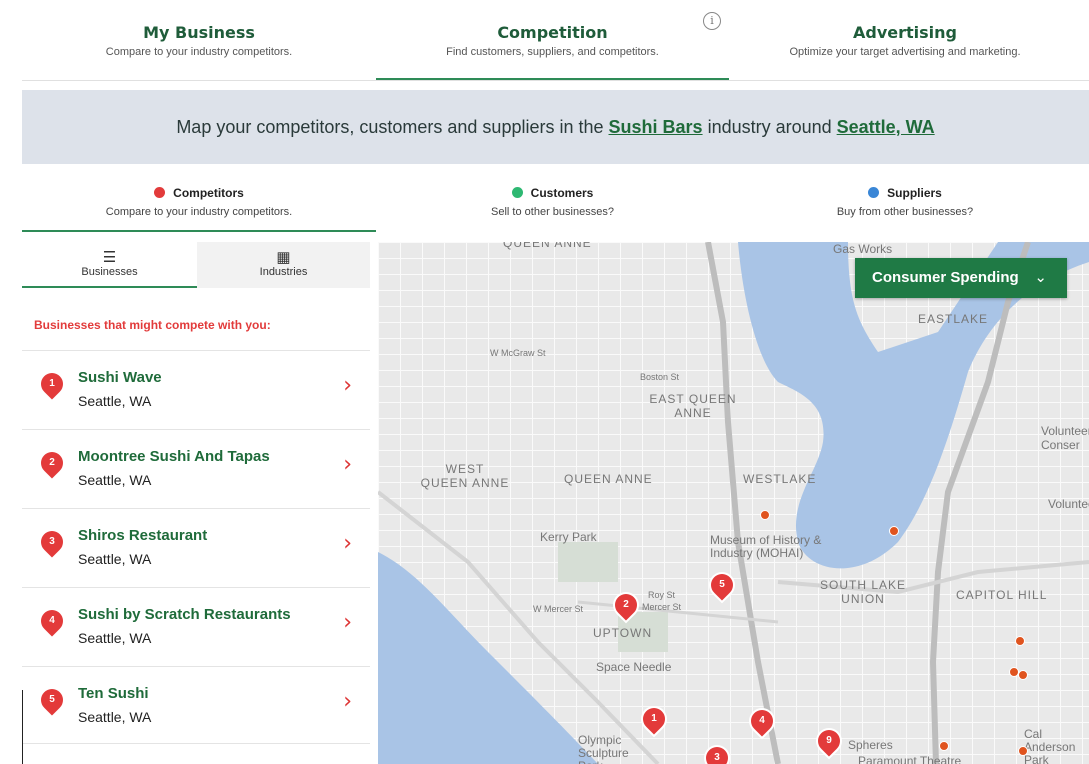 The width and height of the screenshot is (1089, 764). I want to click on consumer-spending-dropdown: Consumer Spending ⌄, so click(961, 278).